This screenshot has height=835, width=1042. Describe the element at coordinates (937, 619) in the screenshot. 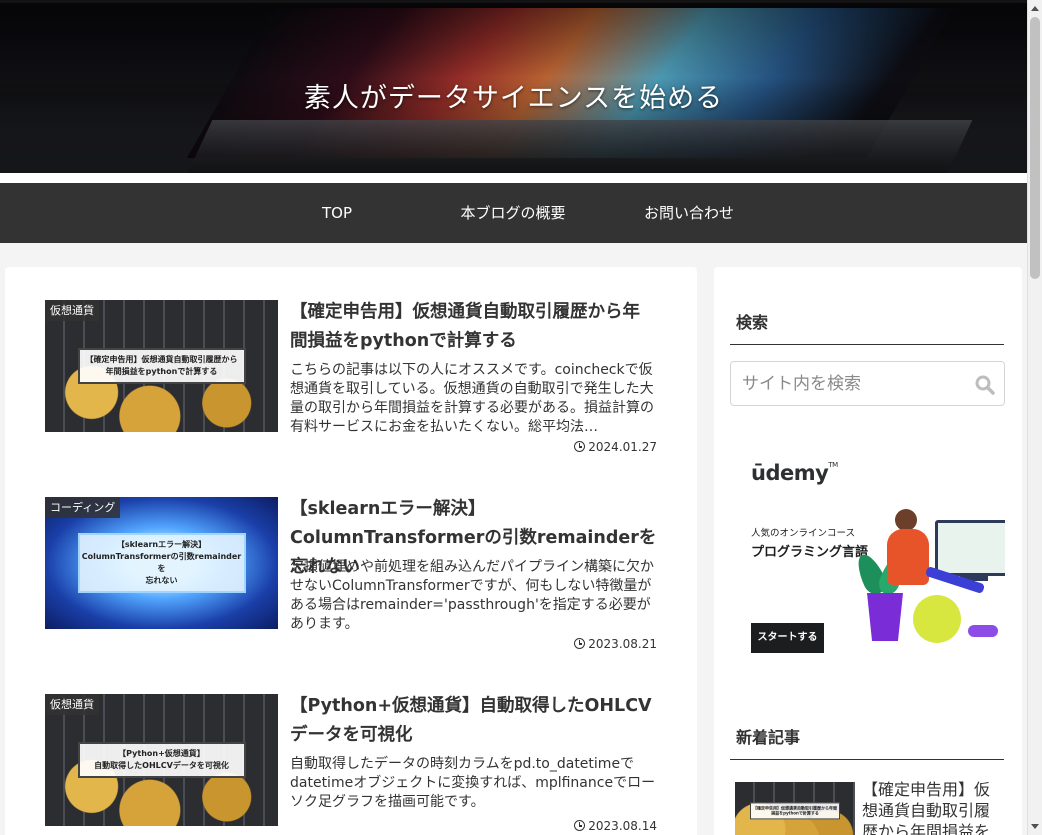

I see `ad-illustration-ball-seat` at that location.